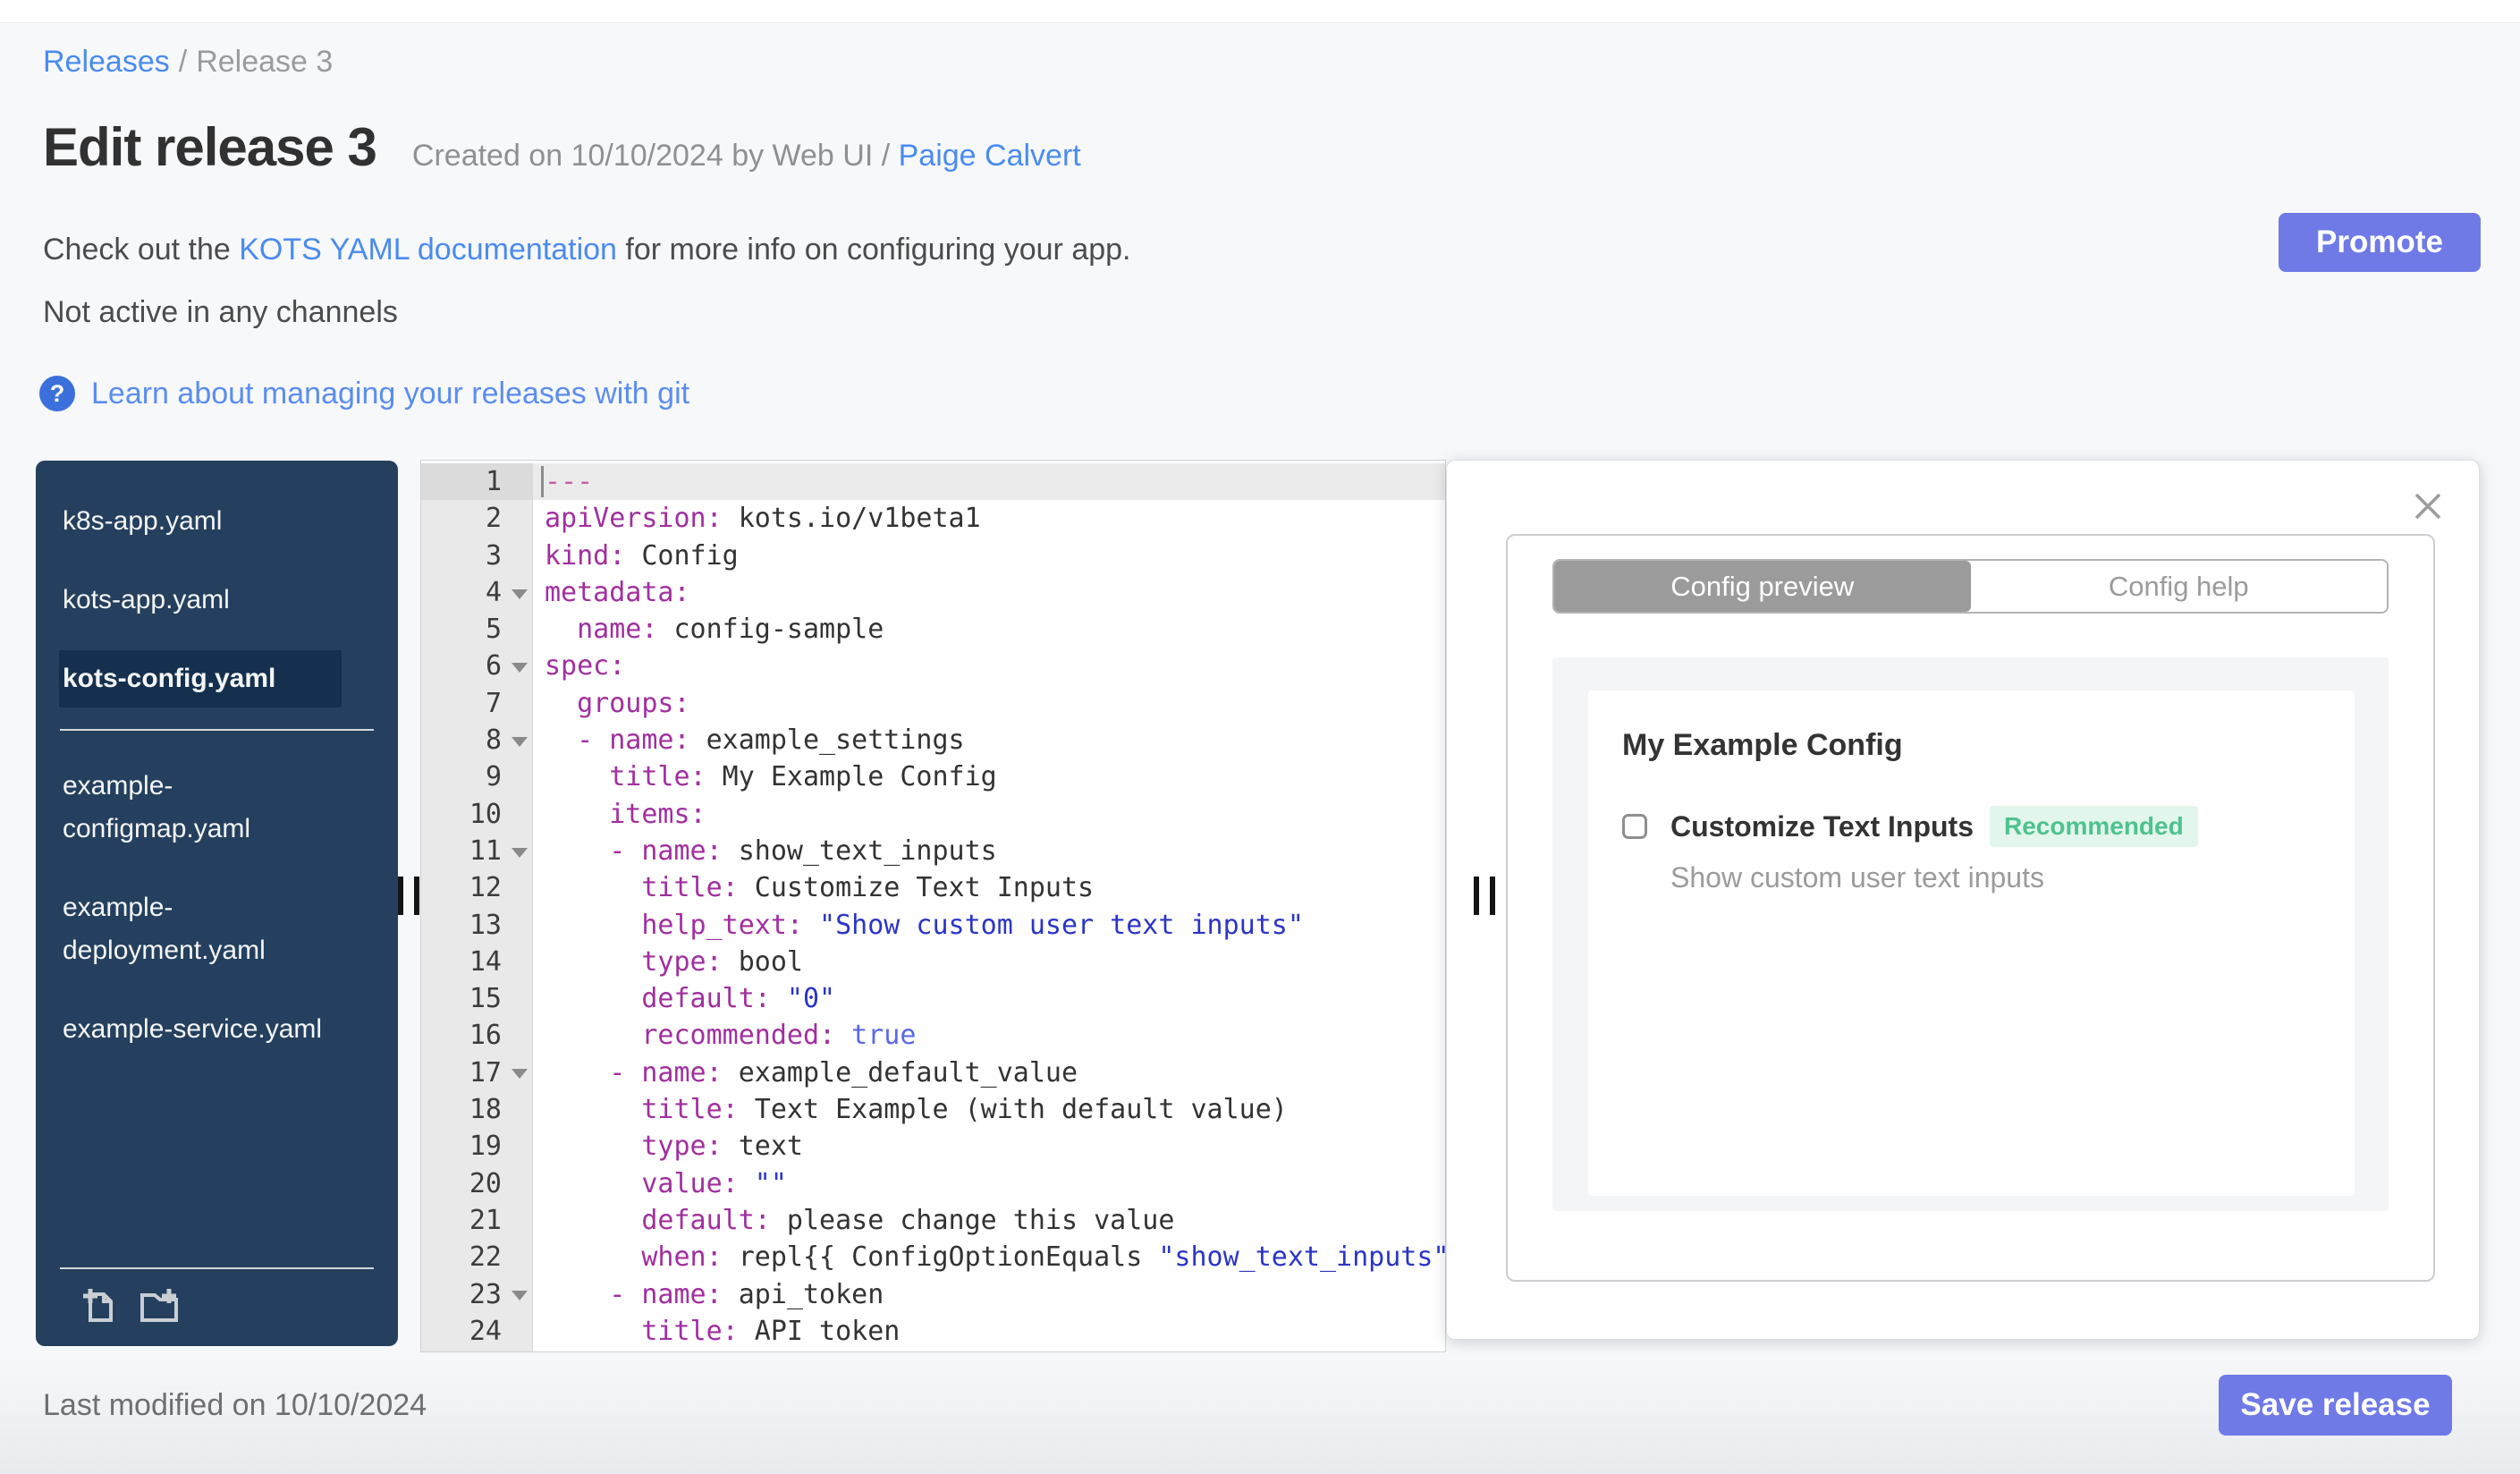 This screenshot has width=2520, height=1474. I want to click on breadcrumb: Releases / Release 3, so click(188, 62).